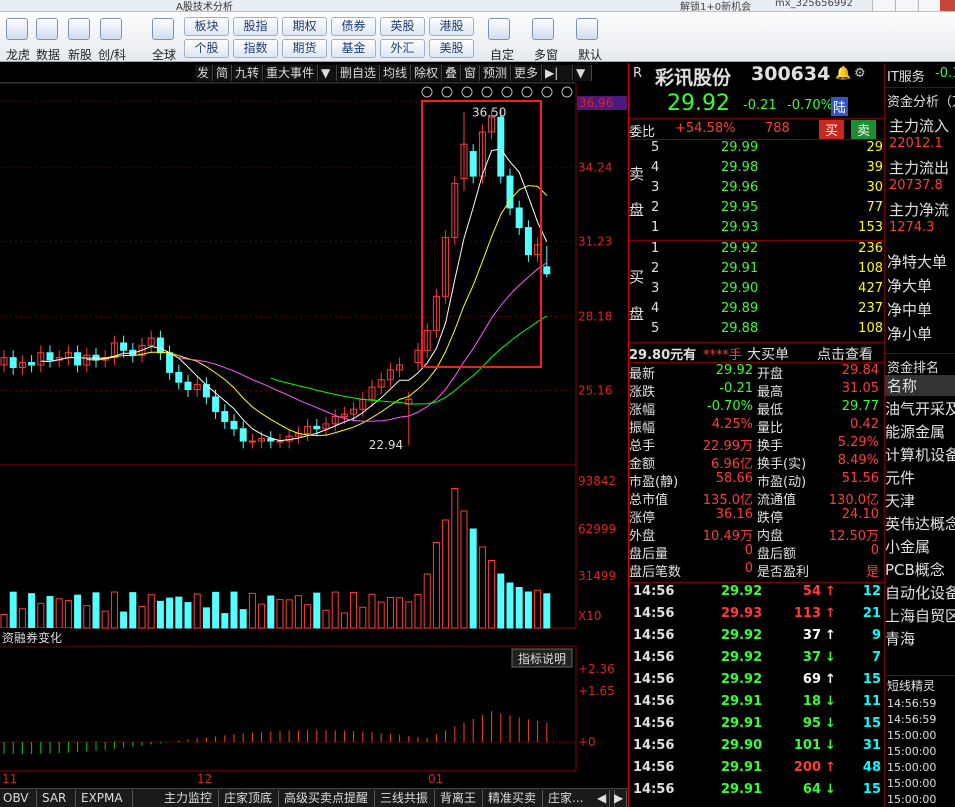  Describe the element at coordinates (830, 657) in the screenshot. I see `down-arrow-icon: ↓` at that location.